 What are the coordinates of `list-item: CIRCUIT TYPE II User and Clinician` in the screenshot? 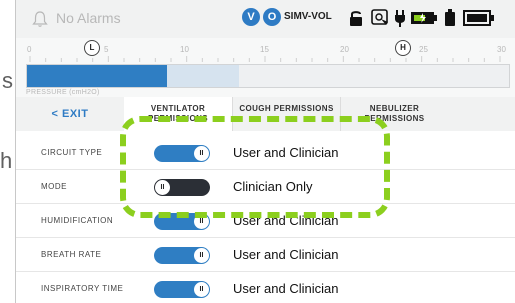 It's located at (265, 152).